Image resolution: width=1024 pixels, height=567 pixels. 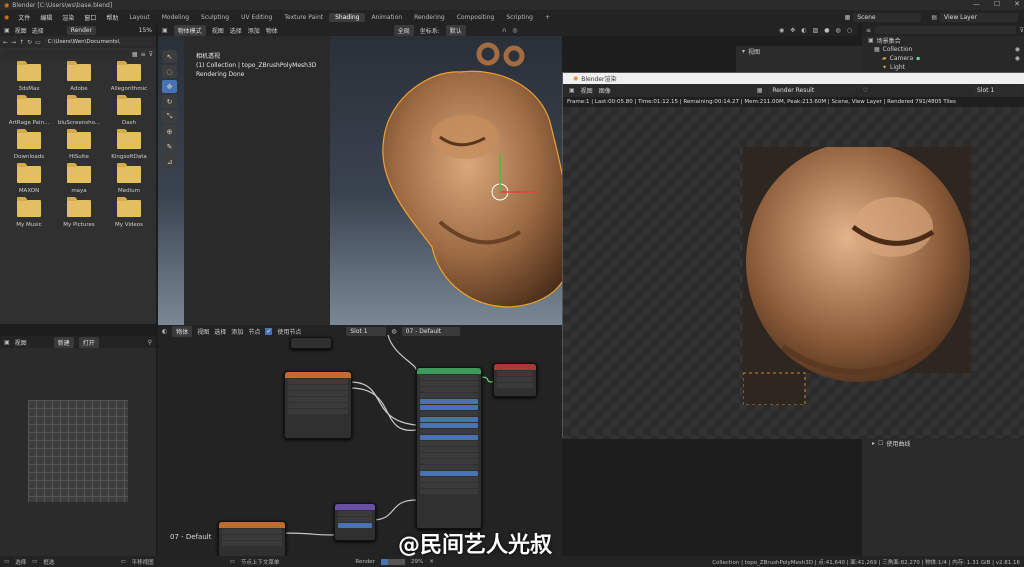 I want to click on viewport-view-menu: 视图, so click(x=218, y=30).